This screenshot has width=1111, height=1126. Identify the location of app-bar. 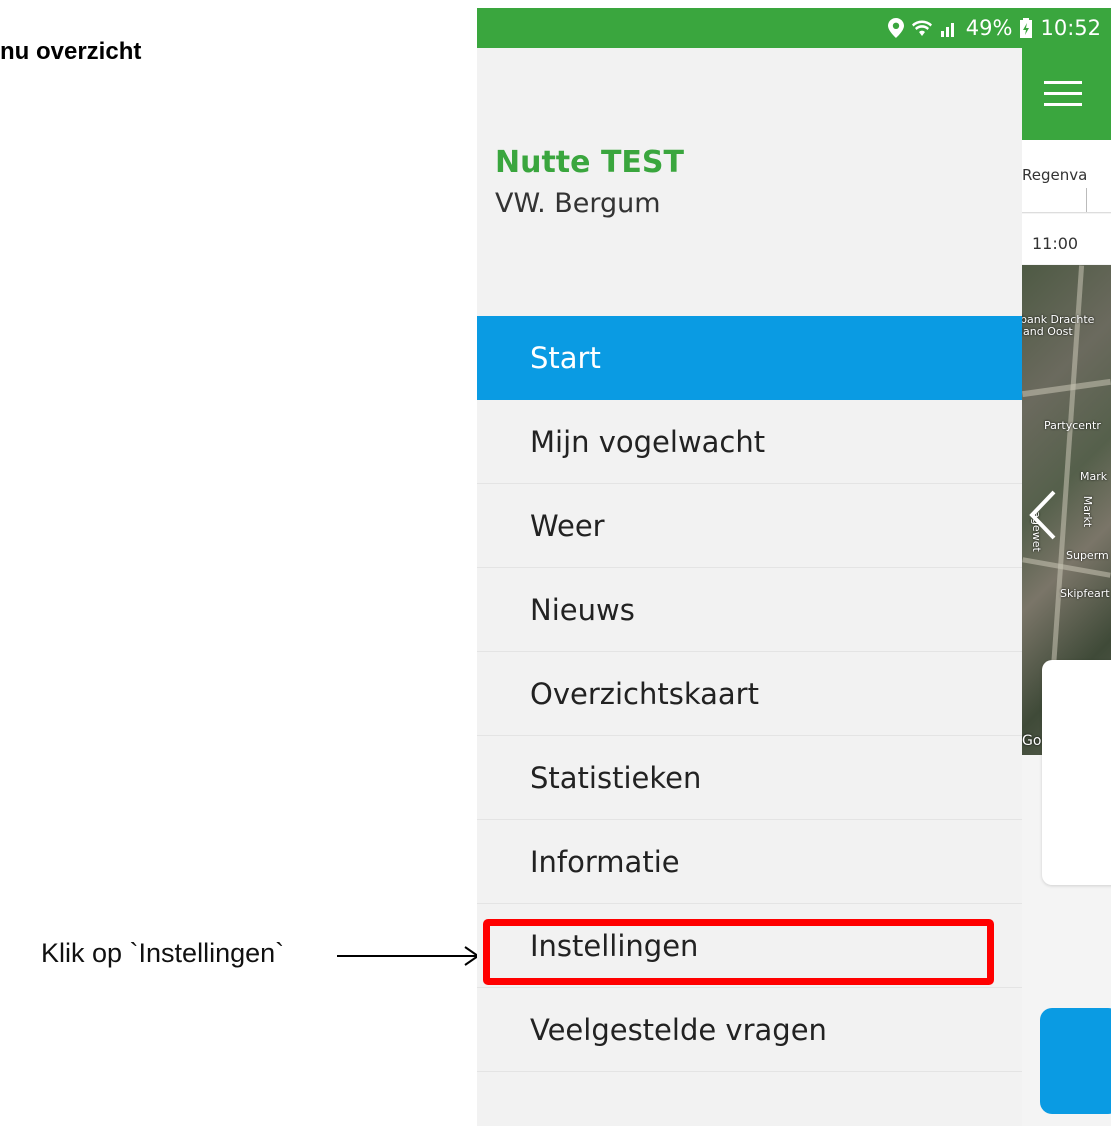
(1066, 94).